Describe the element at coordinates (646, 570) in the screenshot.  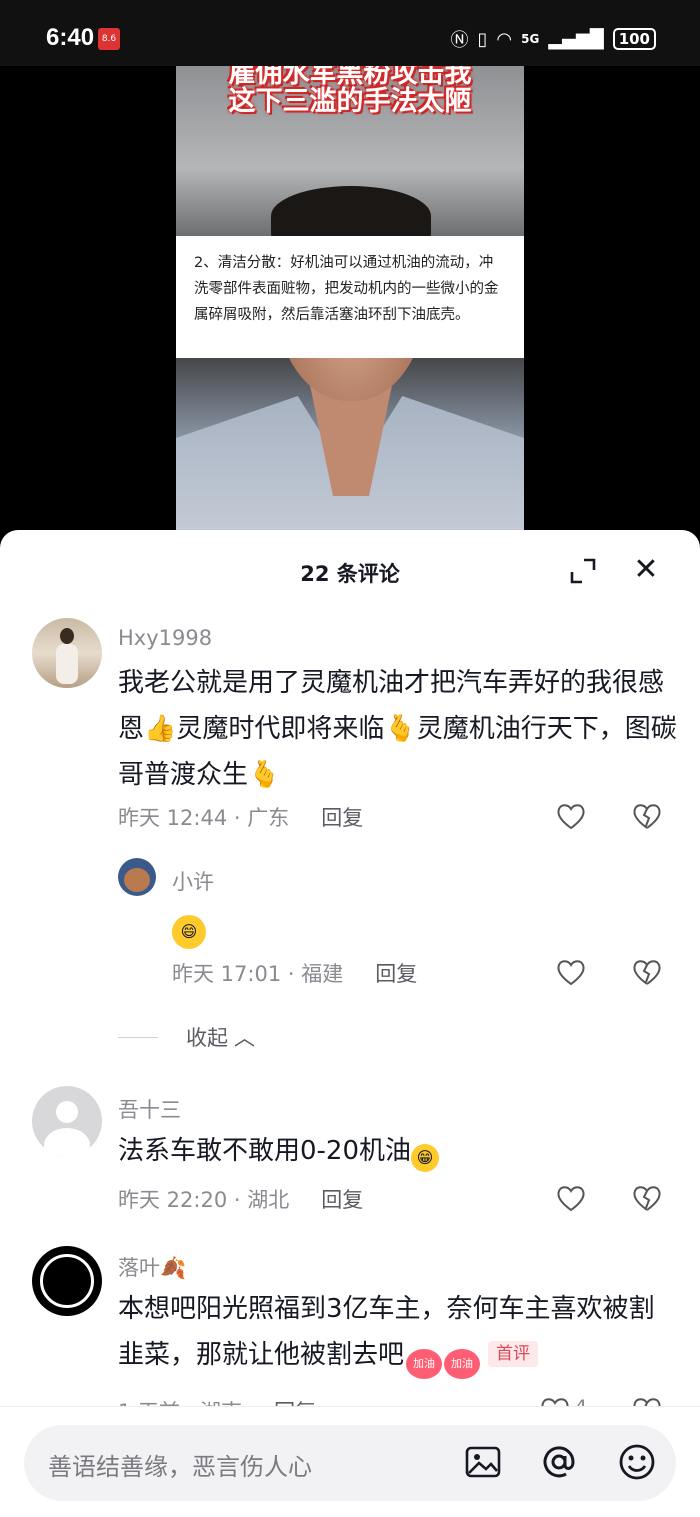
I see `close-icon: ✕` at that location.